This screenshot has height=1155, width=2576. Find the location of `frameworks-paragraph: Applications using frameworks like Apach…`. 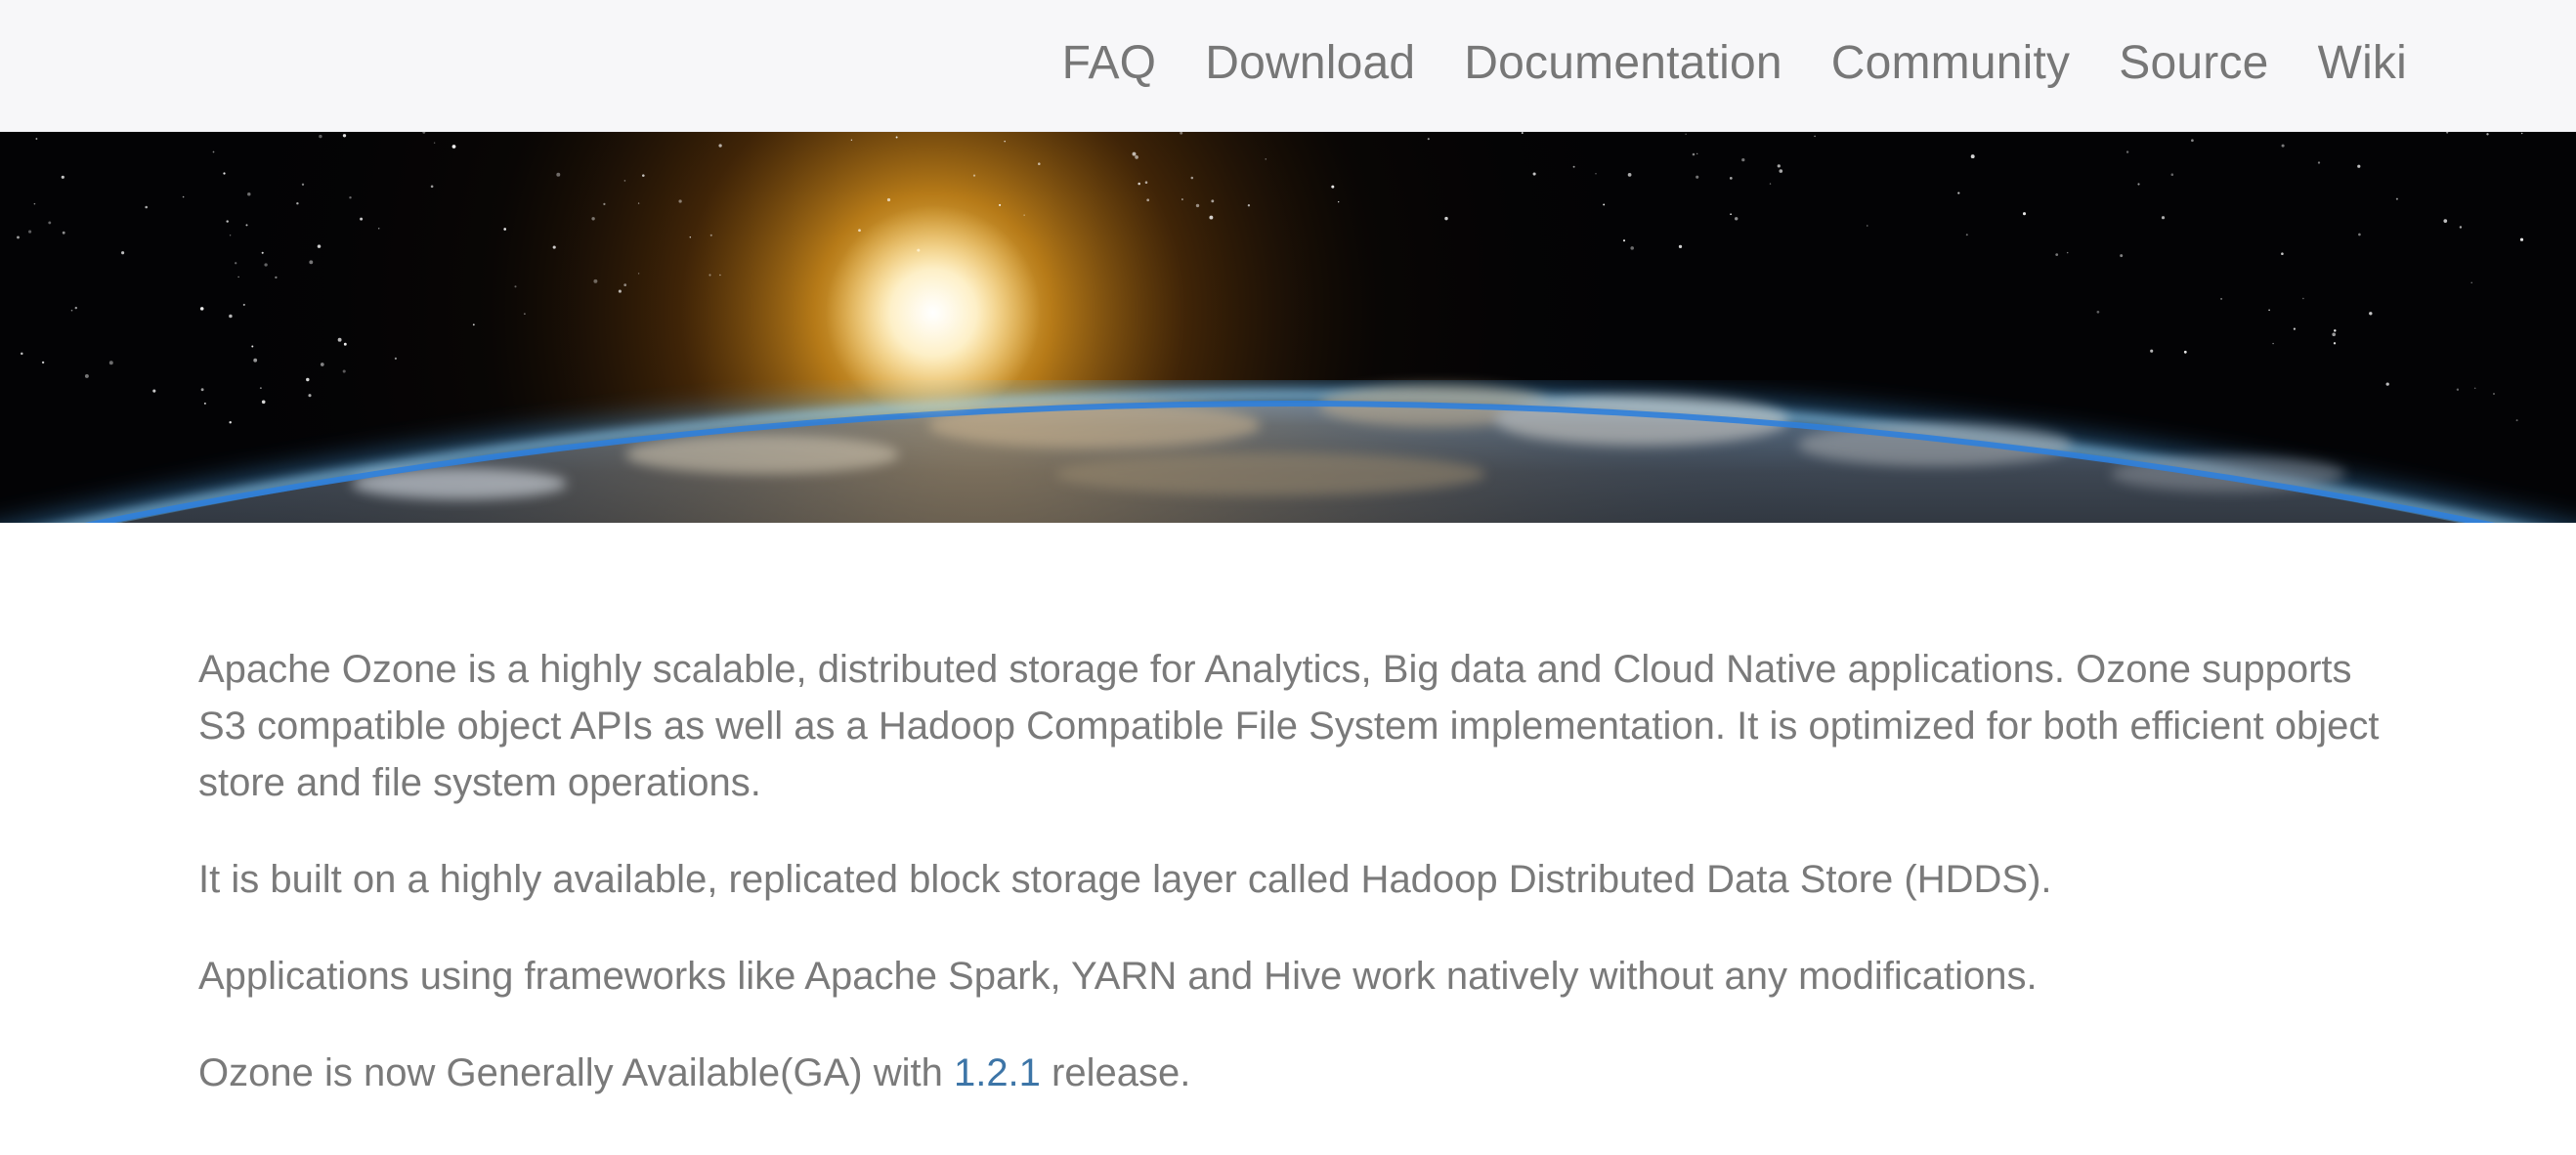

frameworks-paragraph: Applications using frameworks like Apach… is located at coordinates (1118, 976).